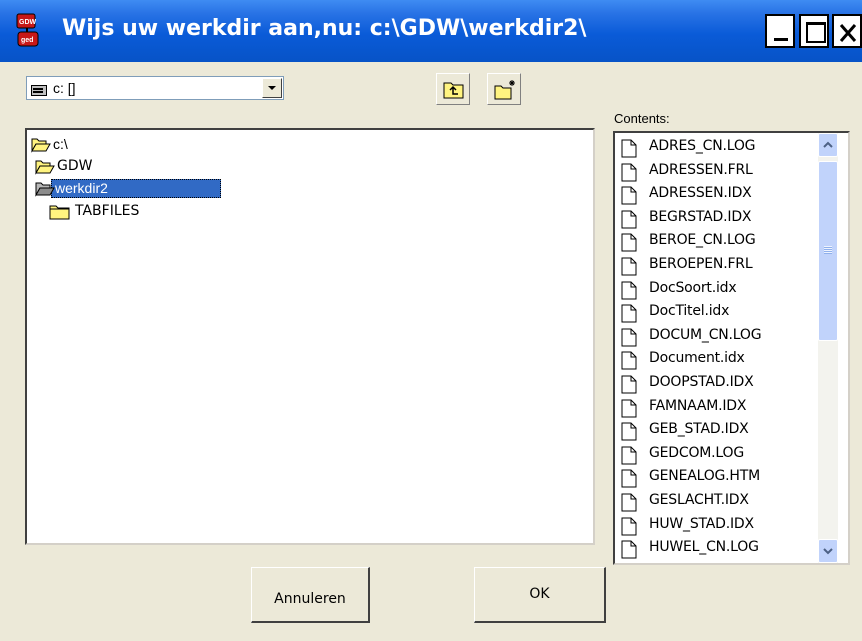 Image resolution: width=862 pixels, height=641 pixels. I want to click on drive-select: c: [], so click(155, 88).